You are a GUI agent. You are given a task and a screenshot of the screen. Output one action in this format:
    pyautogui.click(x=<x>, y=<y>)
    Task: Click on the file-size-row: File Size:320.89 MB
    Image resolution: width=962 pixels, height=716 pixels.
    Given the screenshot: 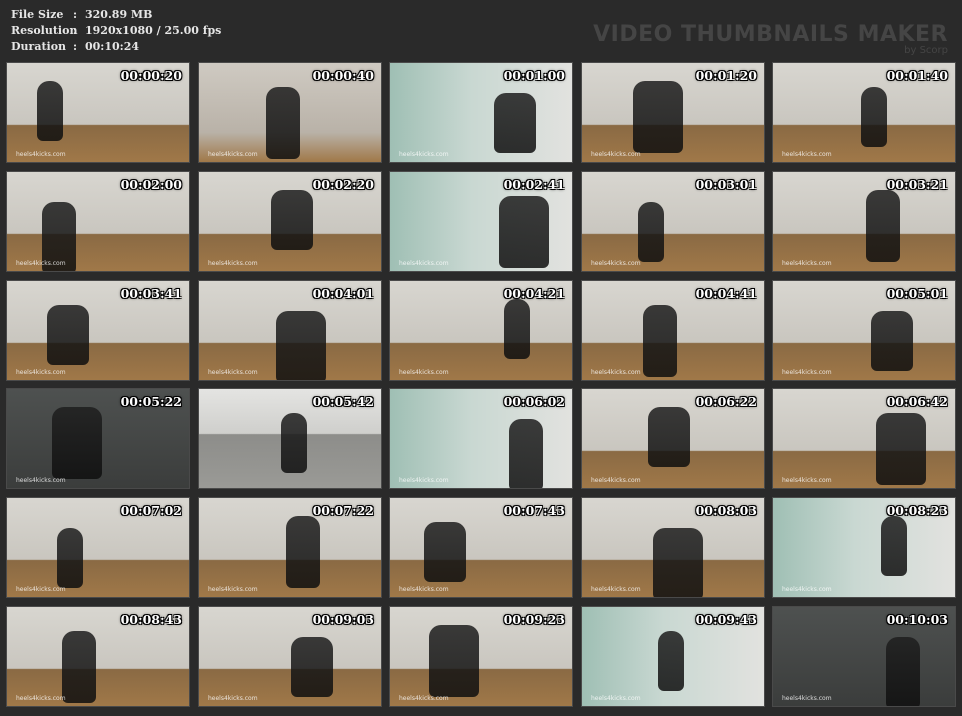 What is the action you would take?
    pyautogui.click(x=81, y=16)
    